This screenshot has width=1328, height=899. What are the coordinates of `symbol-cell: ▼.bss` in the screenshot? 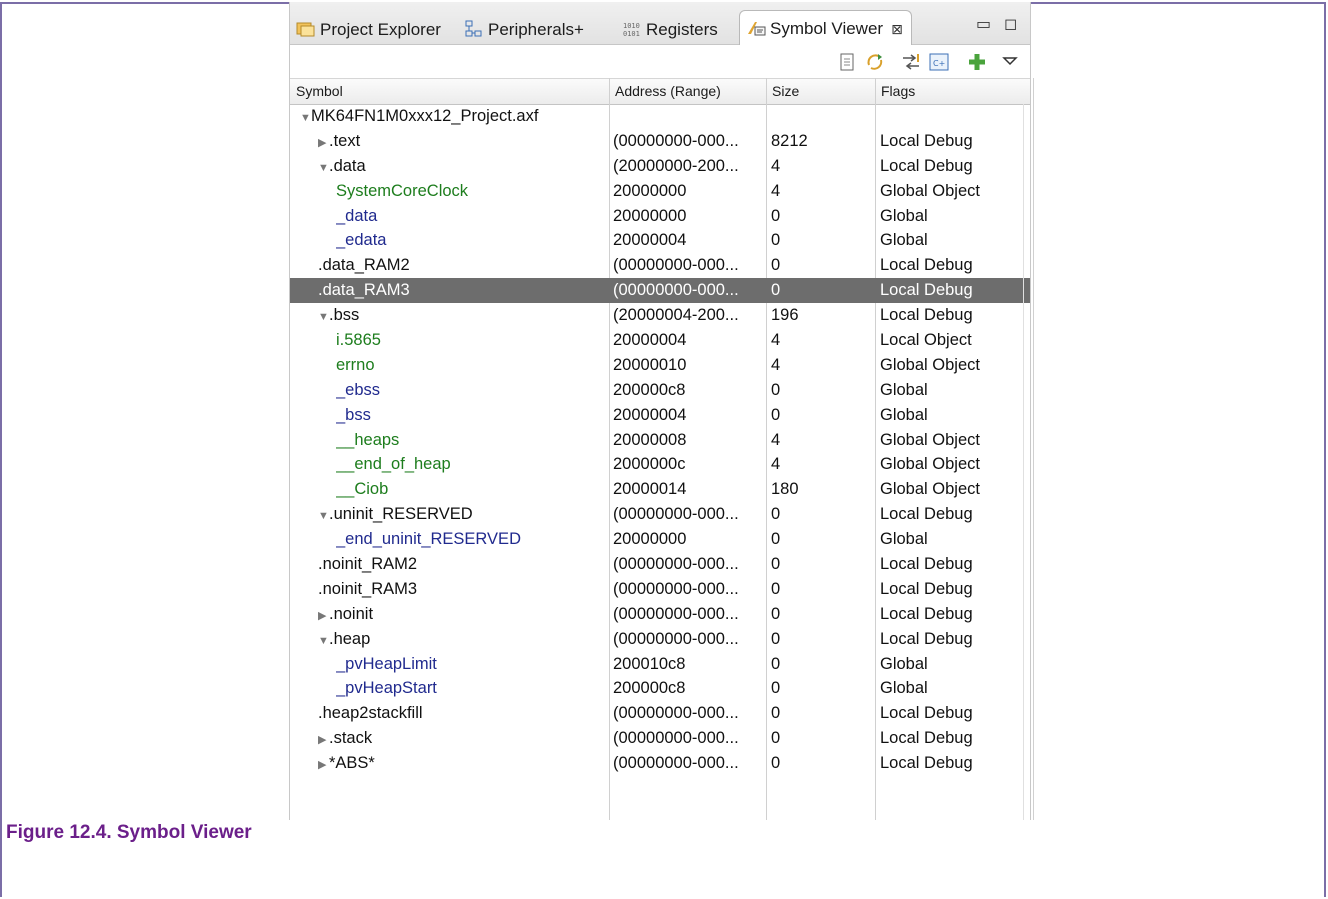 It's located at (463, 316).